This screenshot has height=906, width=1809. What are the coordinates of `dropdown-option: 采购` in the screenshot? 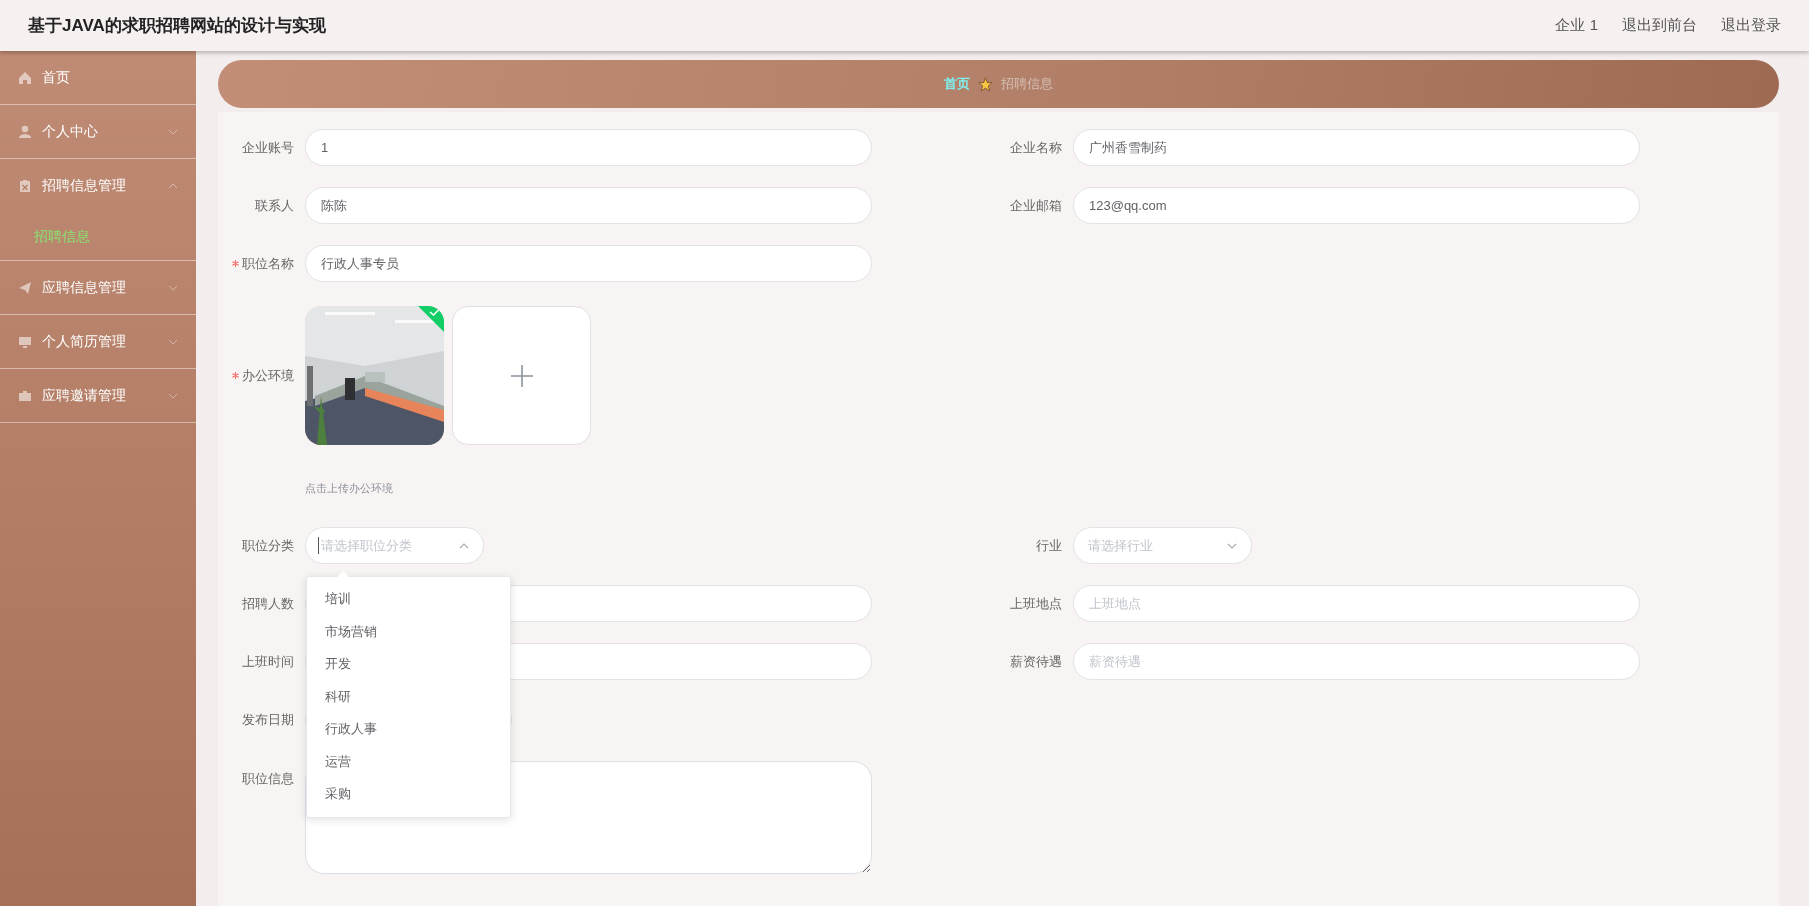 It's located at (408, 794).